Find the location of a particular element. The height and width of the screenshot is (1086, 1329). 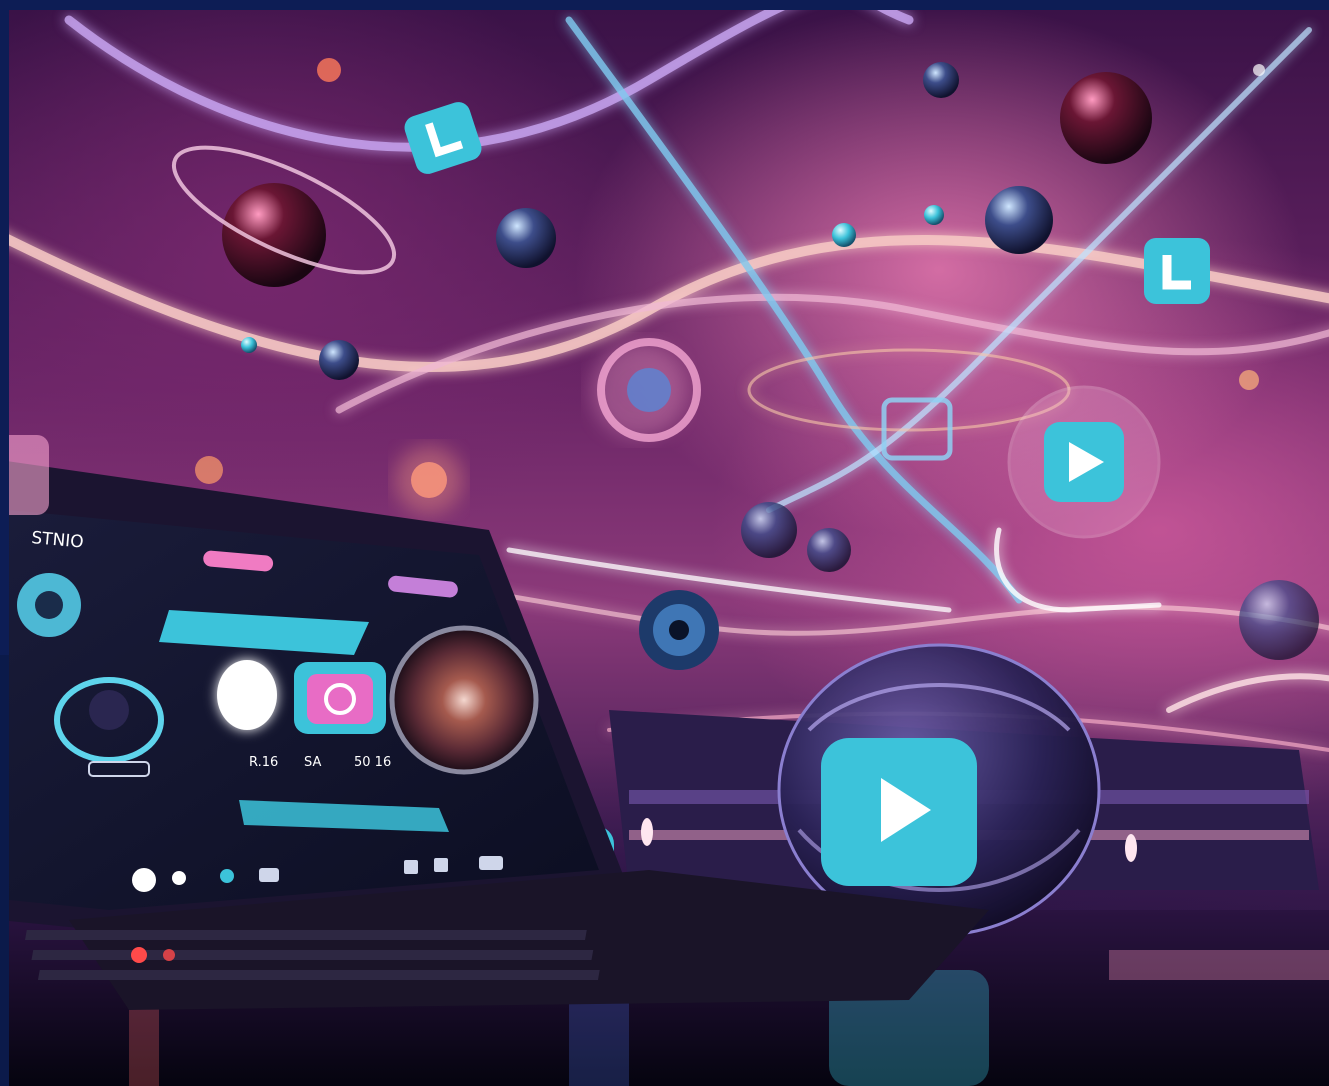

navy-left-border is located at coordinates (4, 327).